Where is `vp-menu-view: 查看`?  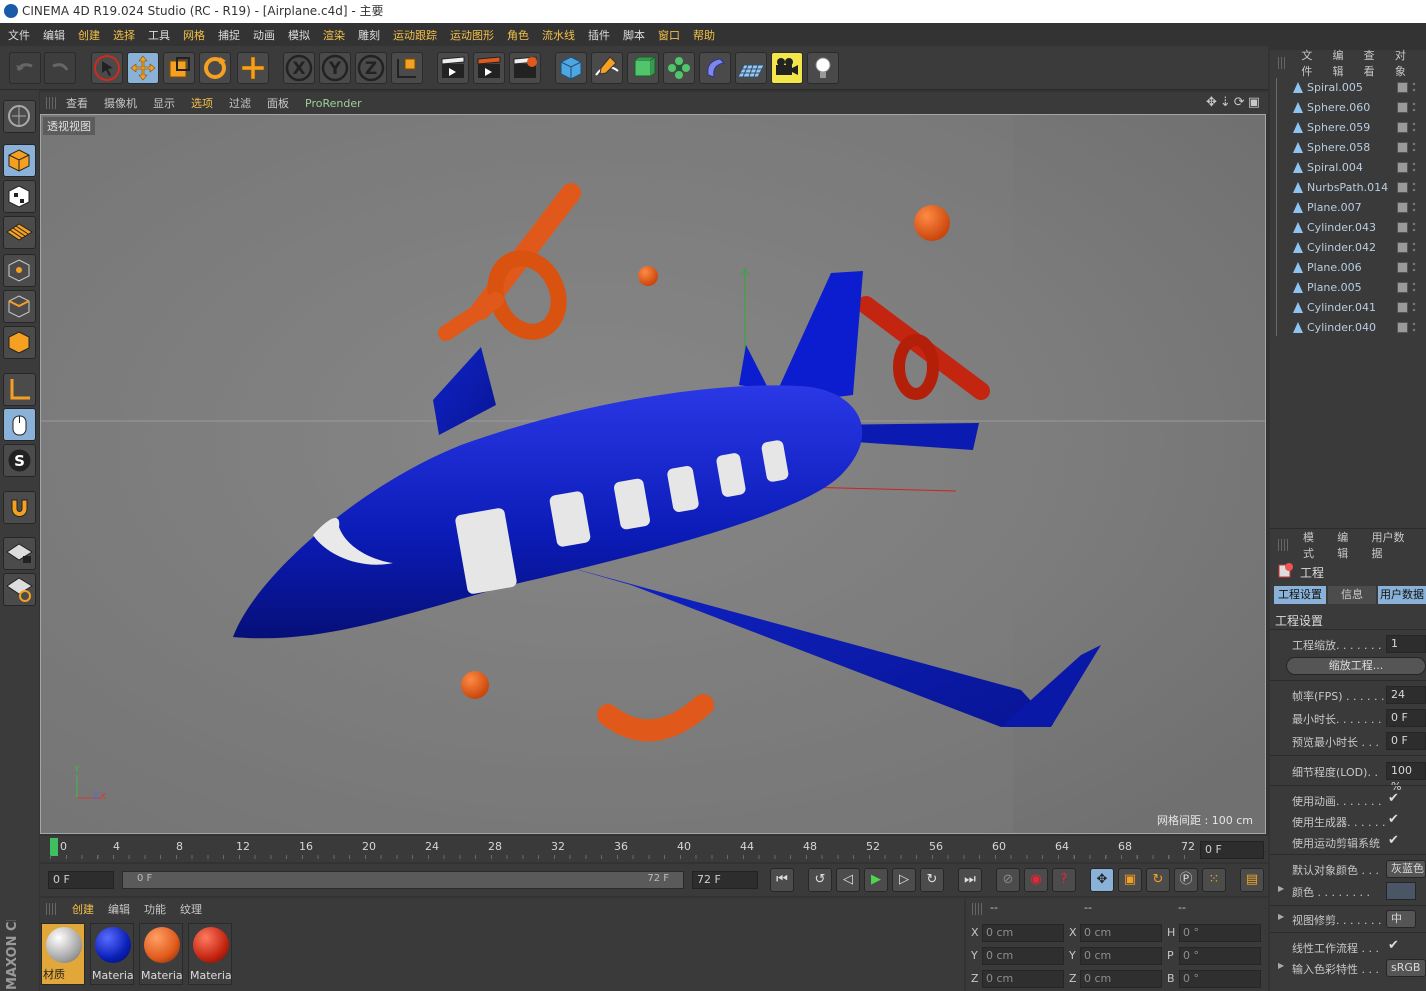 vp-menu-view: 查看 is located at coordinates (77, 103).